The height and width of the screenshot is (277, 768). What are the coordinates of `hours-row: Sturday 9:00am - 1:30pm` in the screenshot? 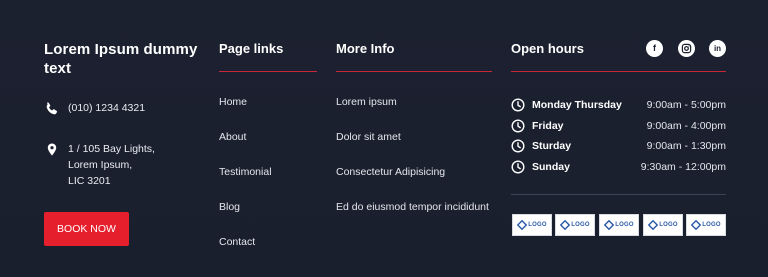 It's located at (618, 146).